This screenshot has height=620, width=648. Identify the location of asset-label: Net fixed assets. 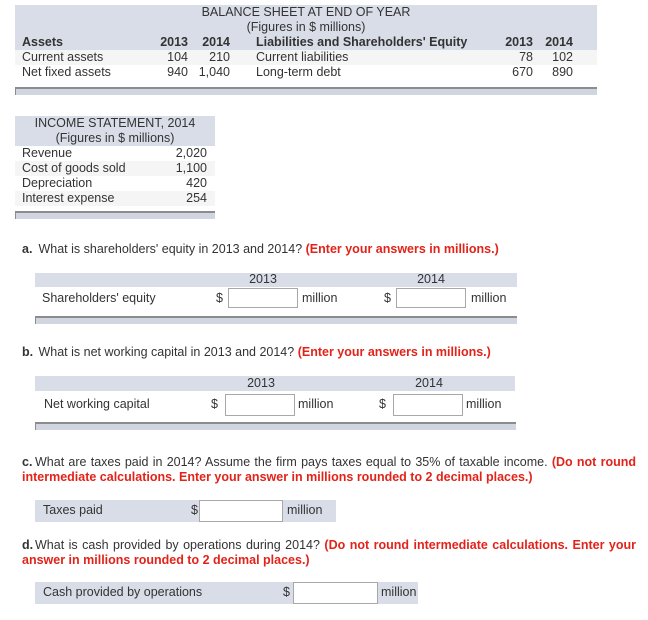
(66, 72).